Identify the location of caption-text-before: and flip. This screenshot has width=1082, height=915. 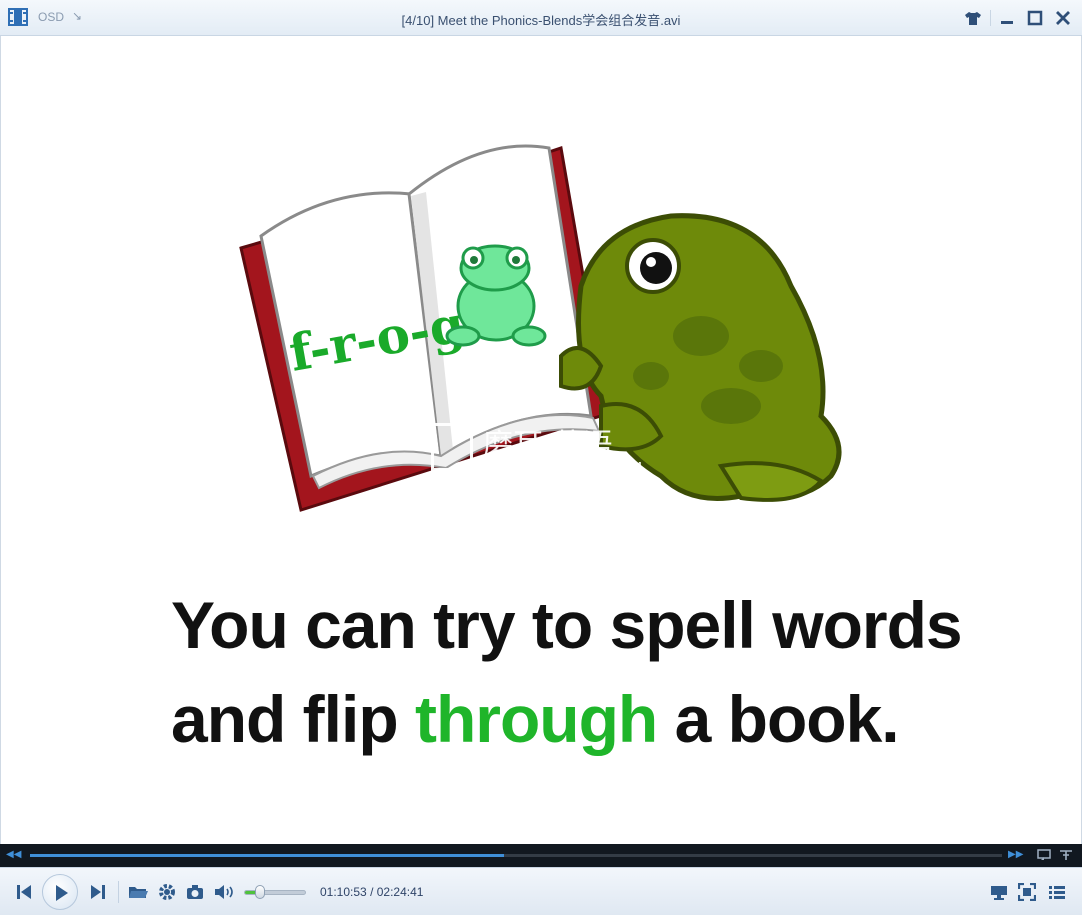
(285, 719).